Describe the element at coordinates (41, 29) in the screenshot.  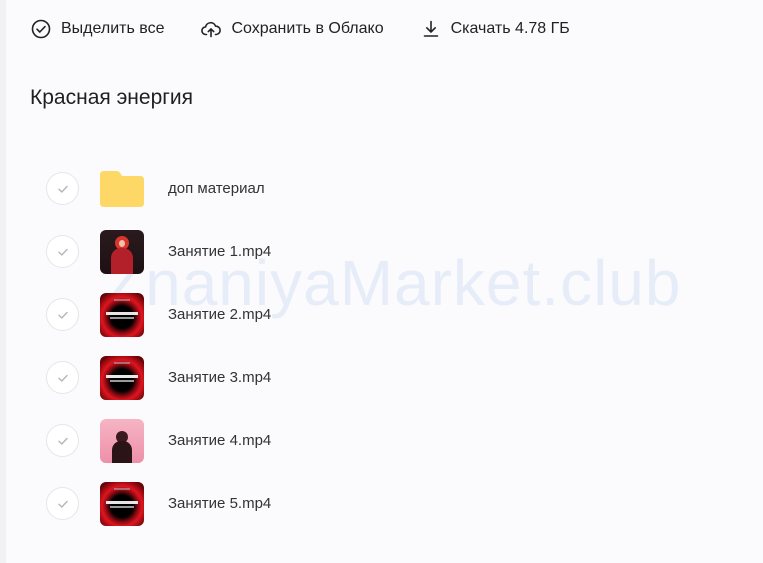
I see `check-circle-icon` at that location.